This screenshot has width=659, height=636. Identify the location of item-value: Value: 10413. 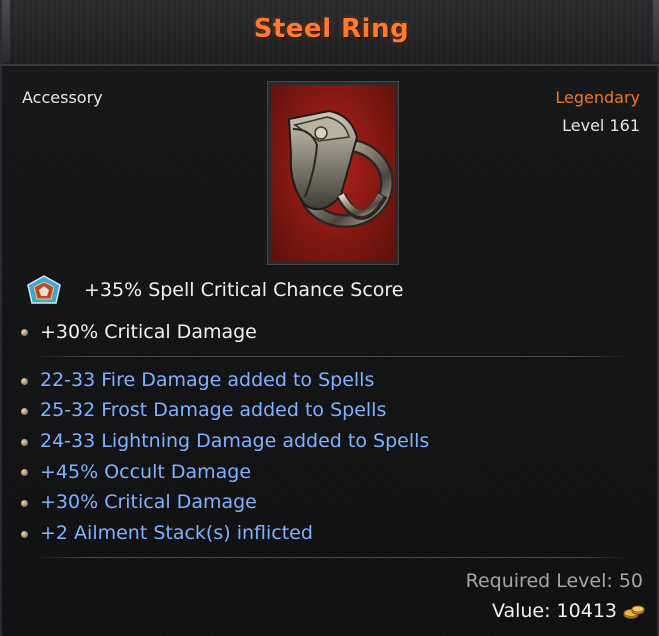
(568, 611).